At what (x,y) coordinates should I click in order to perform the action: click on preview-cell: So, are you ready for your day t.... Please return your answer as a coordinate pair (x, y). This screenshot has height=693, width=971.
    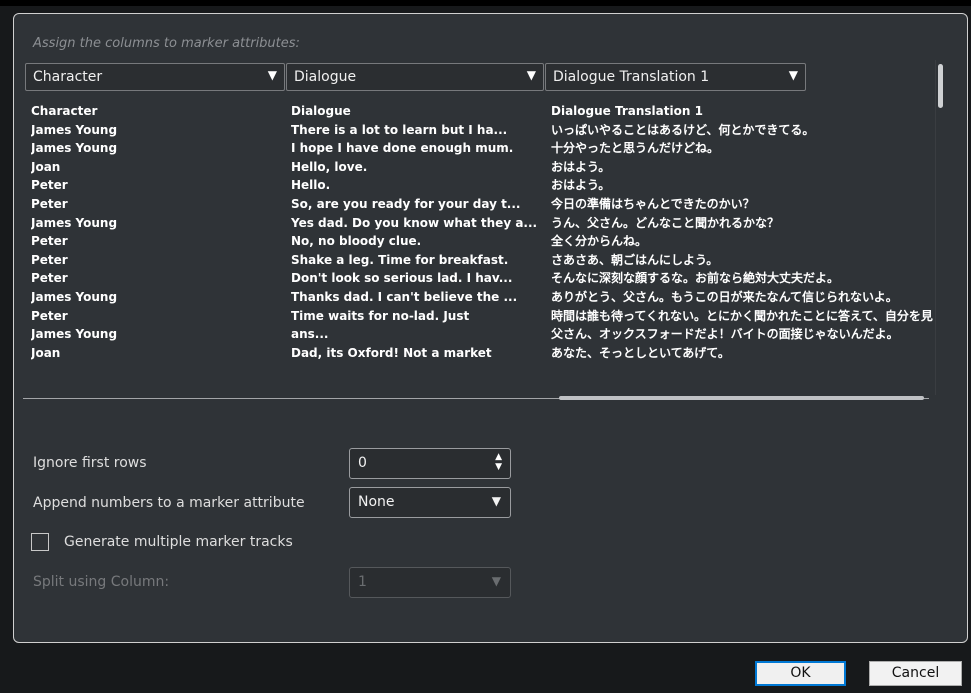
    Looking at the image, I should click on (406, 203).